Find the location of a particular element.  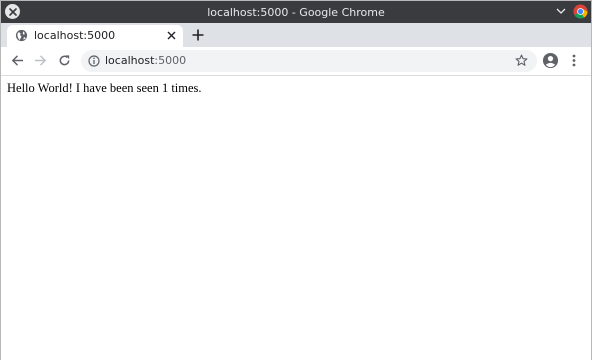

new-tab-icon is located at coordinates (198, 35).